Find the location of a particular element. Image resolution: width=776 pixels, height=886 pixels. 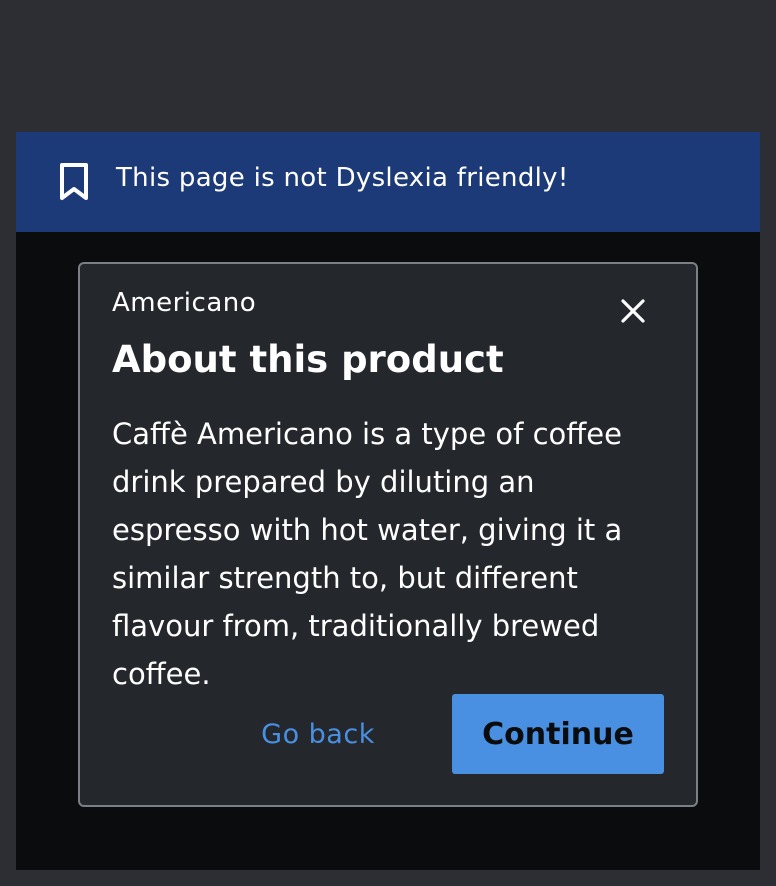

close-icon is located at coordinates (633, 313).